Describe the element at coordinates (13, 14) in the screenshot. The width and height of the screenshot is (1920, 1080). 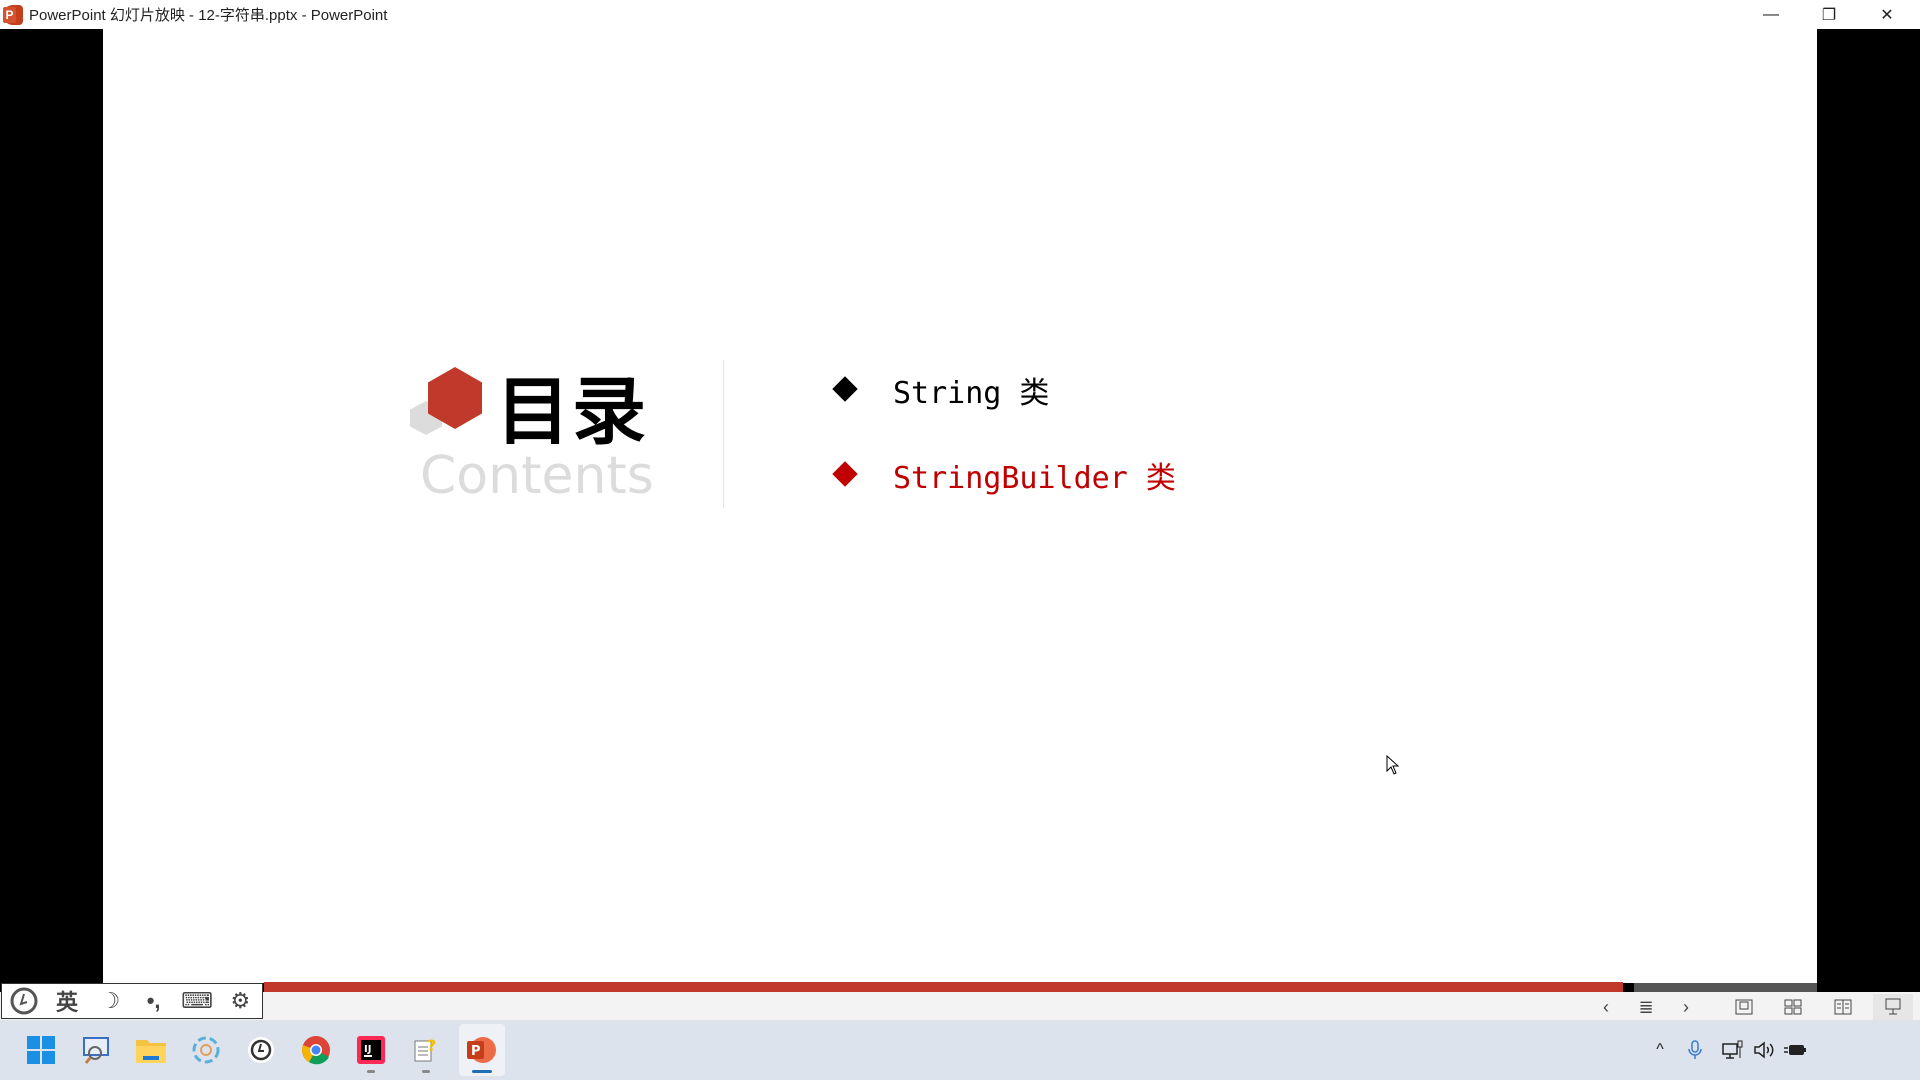
I see `powerpoint-icon: P` at that location.